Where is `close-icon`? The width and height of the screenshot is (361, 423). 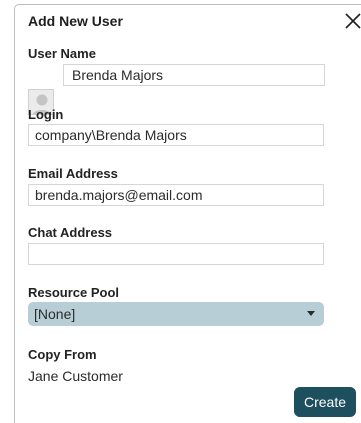
close-icon is located at coordinates (353, 21).